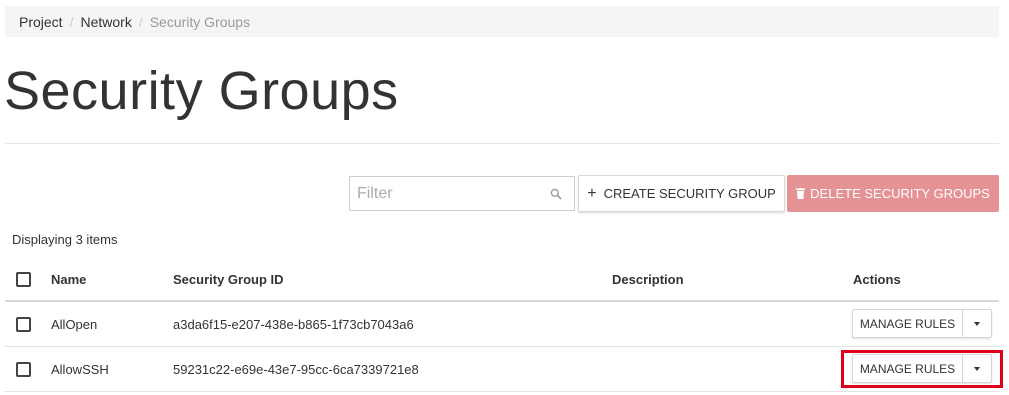 The height and width of the screenshot is (395, 1009). What do you see at coordinates (900, 193) in the screenshot?
I see `delete-security-groups-label: DELETE SECURITY GROUPS` at bounding box center [900, 193].